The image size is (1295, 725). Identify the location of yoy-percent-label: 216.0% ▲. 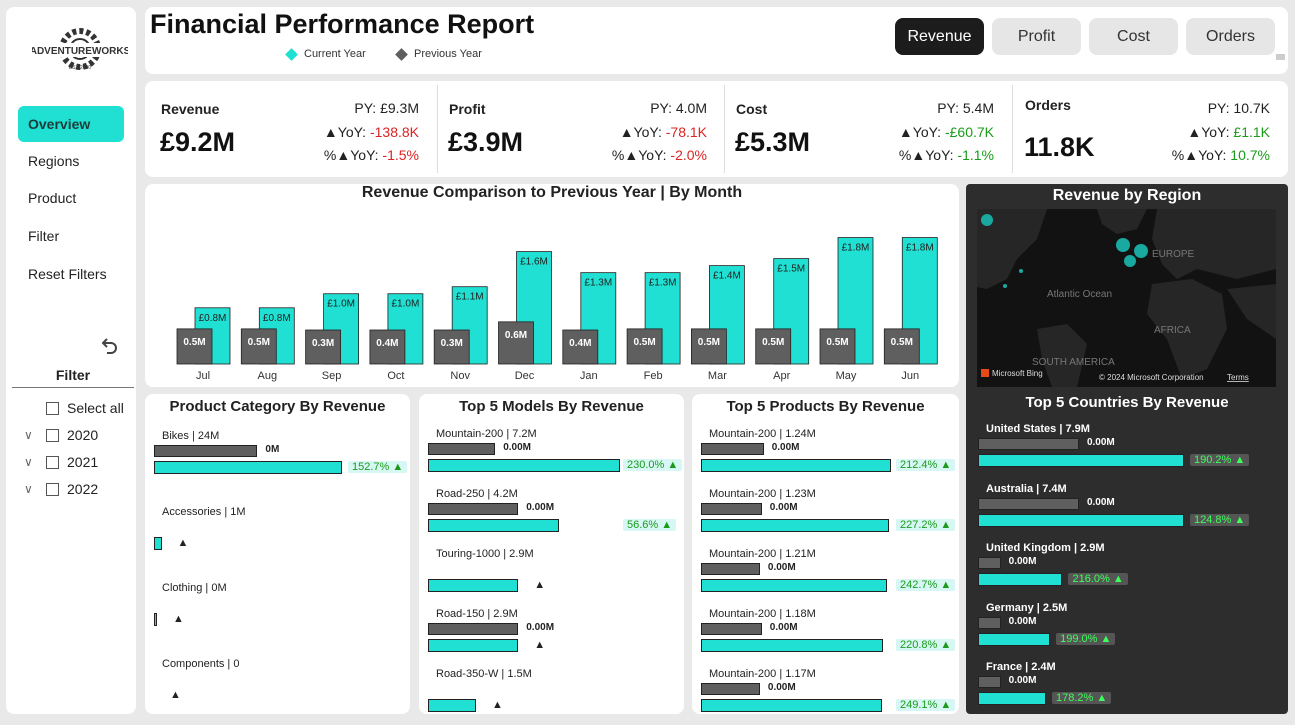
(1098, 579).